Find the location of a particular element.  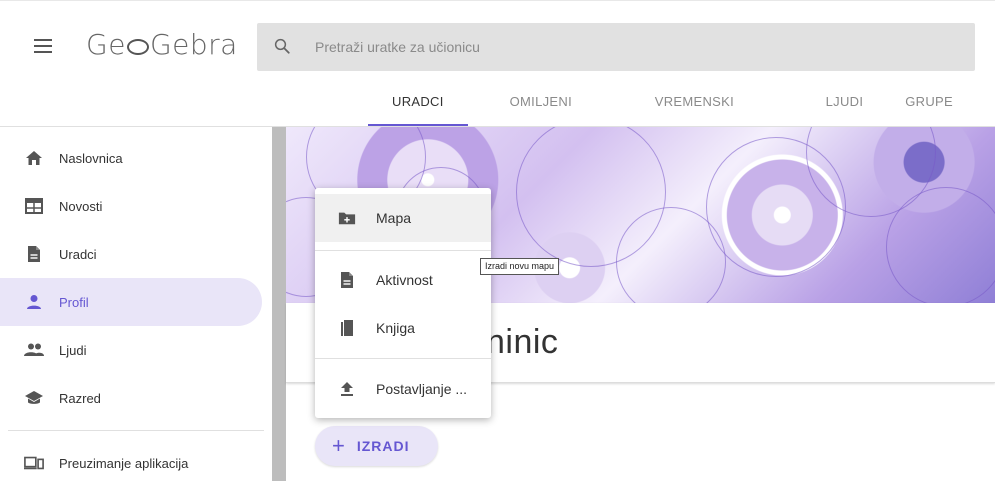

sidebar-item-label: Naslovnica is located at coordinates (91, 158).